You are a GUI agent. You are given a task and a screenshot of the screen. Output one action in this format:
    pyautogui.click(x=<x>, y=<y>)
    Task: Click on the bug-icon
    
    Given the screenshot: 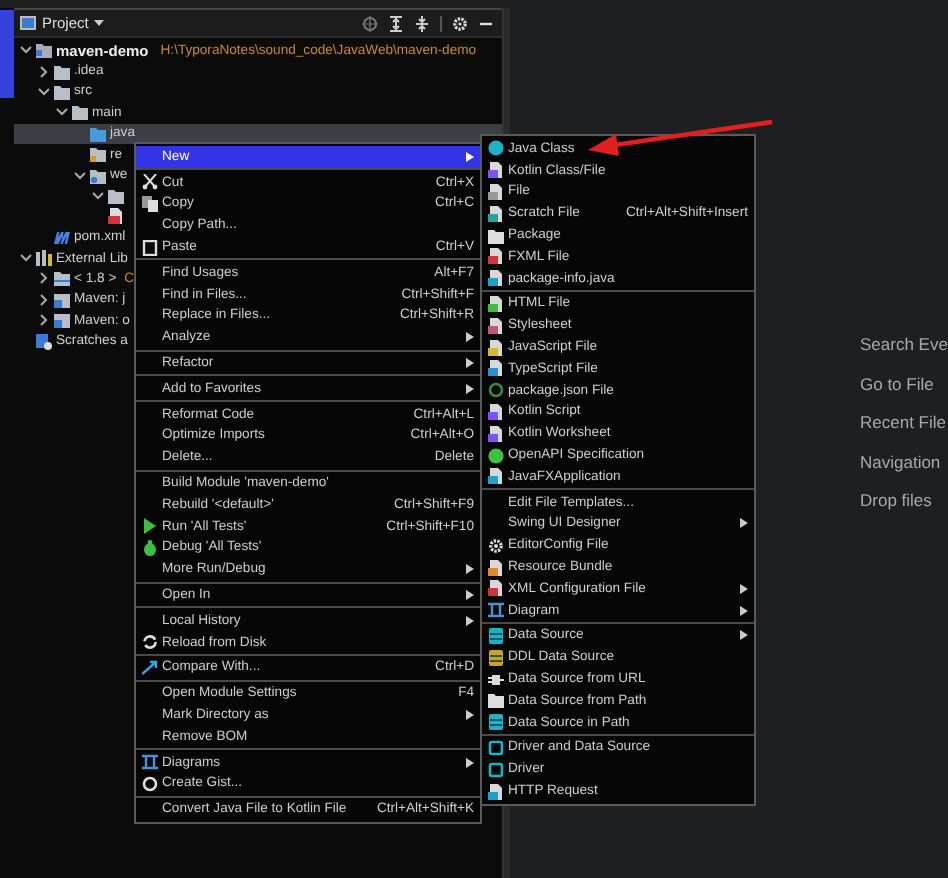 What is the action you would take?
    pyautogui.click(x=150, y=547)
    